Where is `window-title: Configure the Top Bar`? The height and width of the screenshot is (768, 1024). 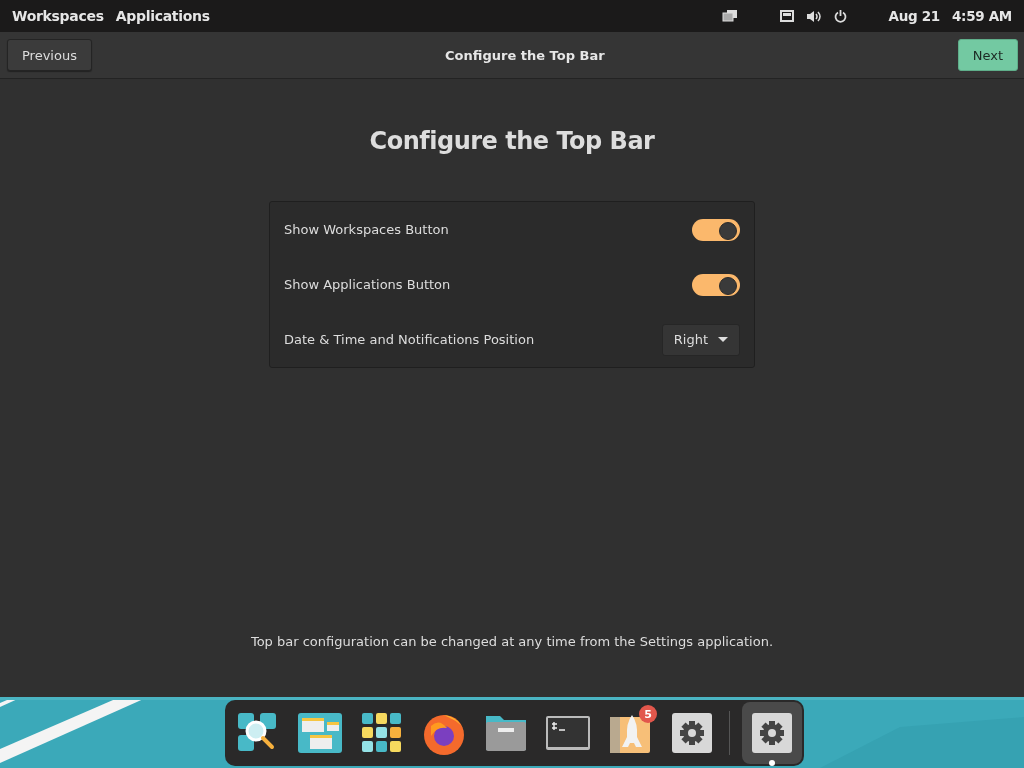 window-title: Configure the Top Bar is located at coordinates (525, 55).